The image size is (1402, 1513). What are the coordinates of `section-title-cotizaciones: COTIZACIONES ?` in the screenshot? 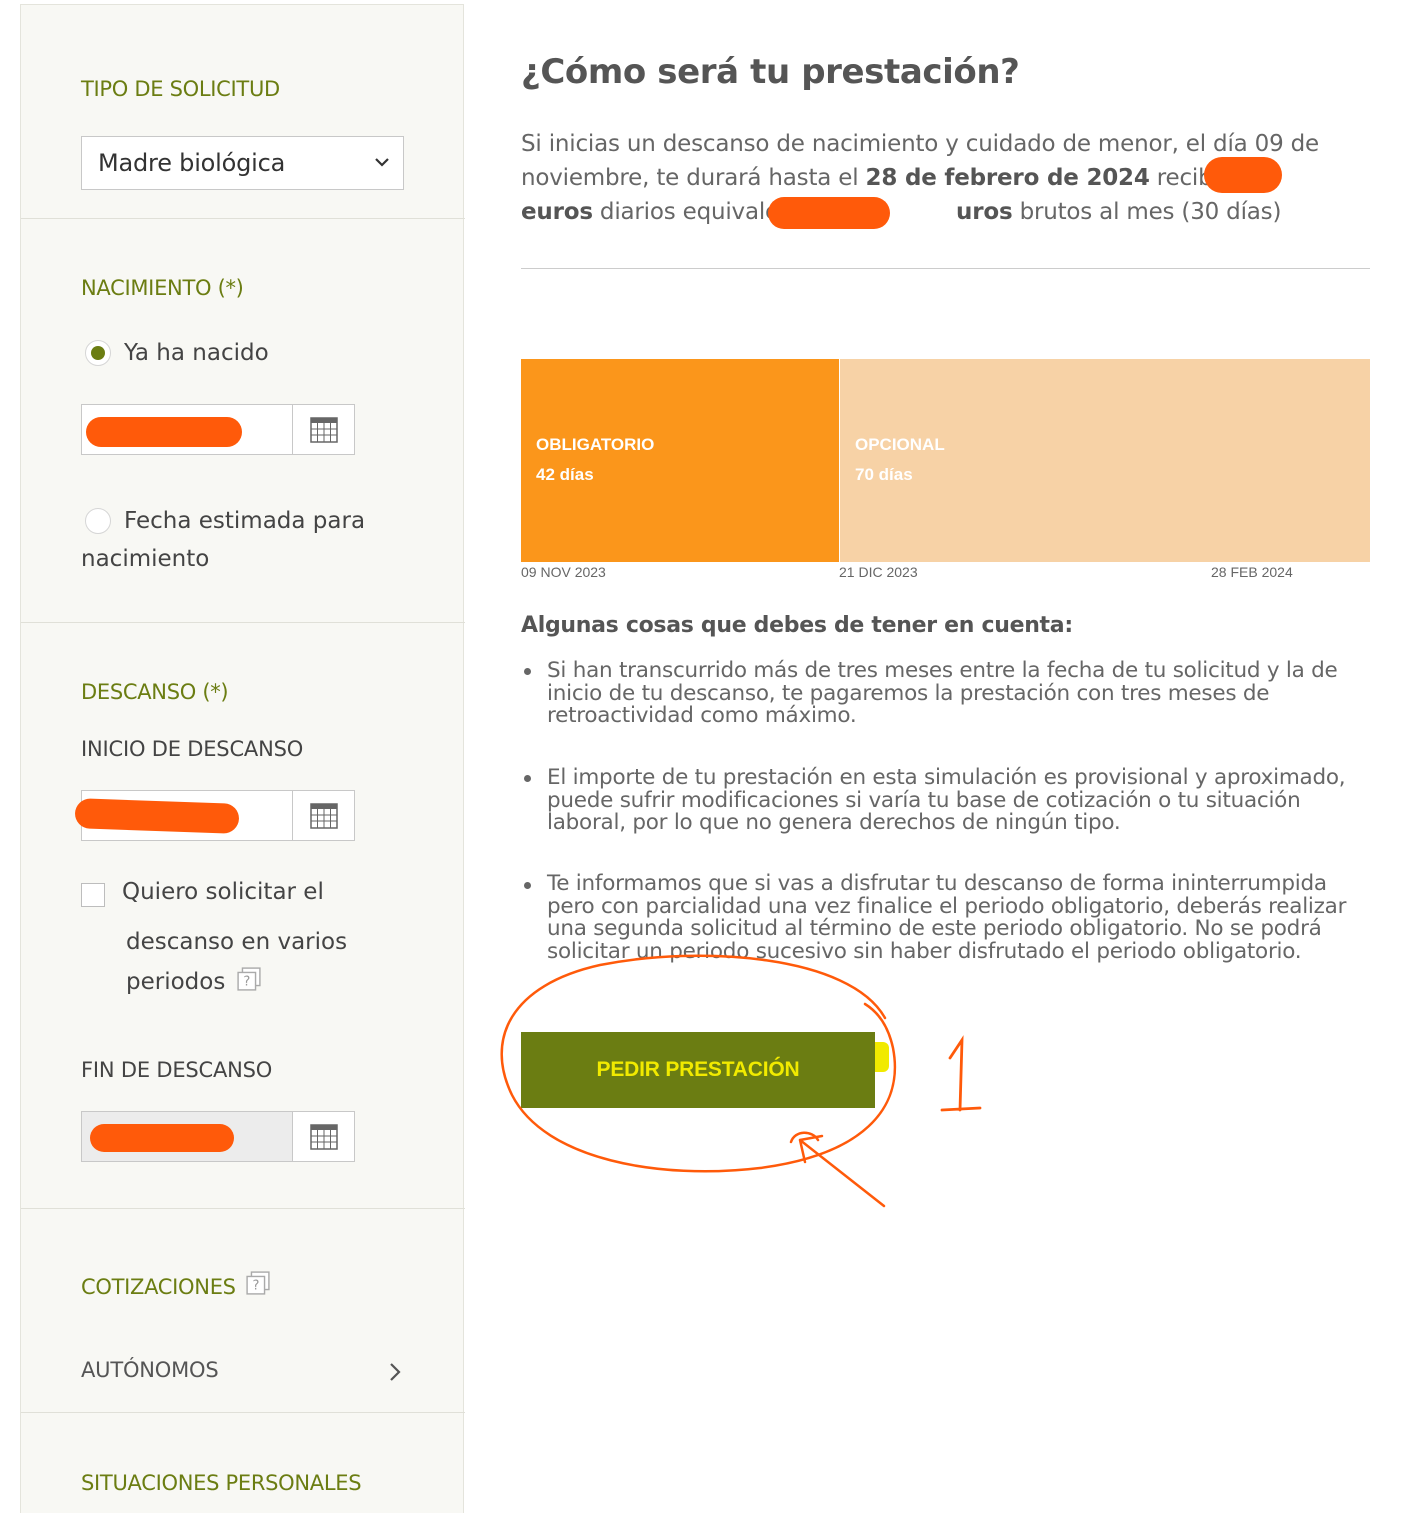 It's located at (175, 1285).